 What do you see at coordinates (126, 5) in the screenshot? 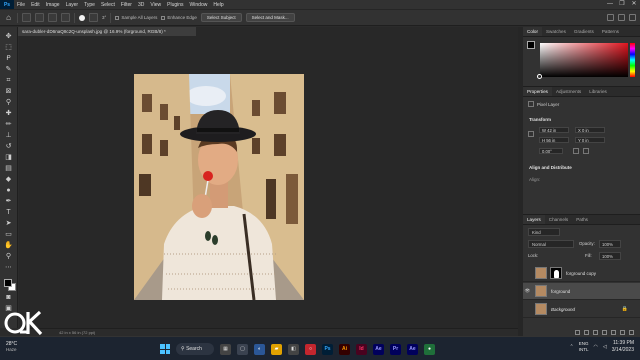
I see `menu-filter: Filter` at bounding box center [126, 5].